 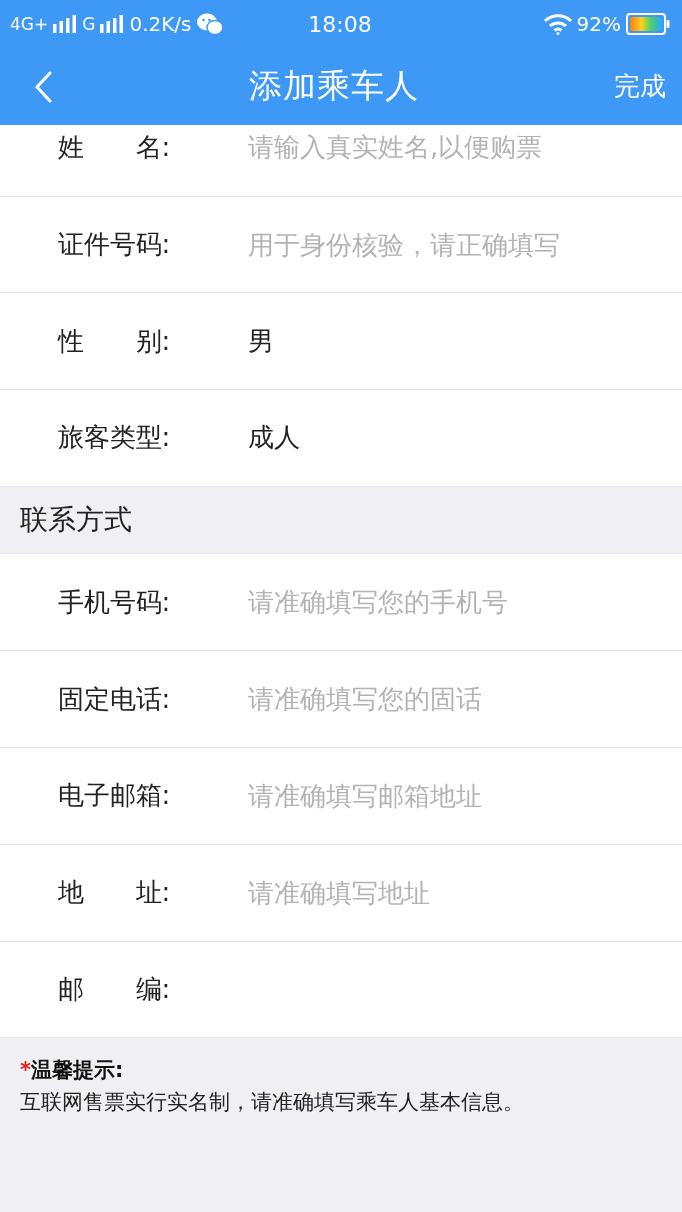 I want to click on chat-bubbles-icon, so click(x=209, y=24).